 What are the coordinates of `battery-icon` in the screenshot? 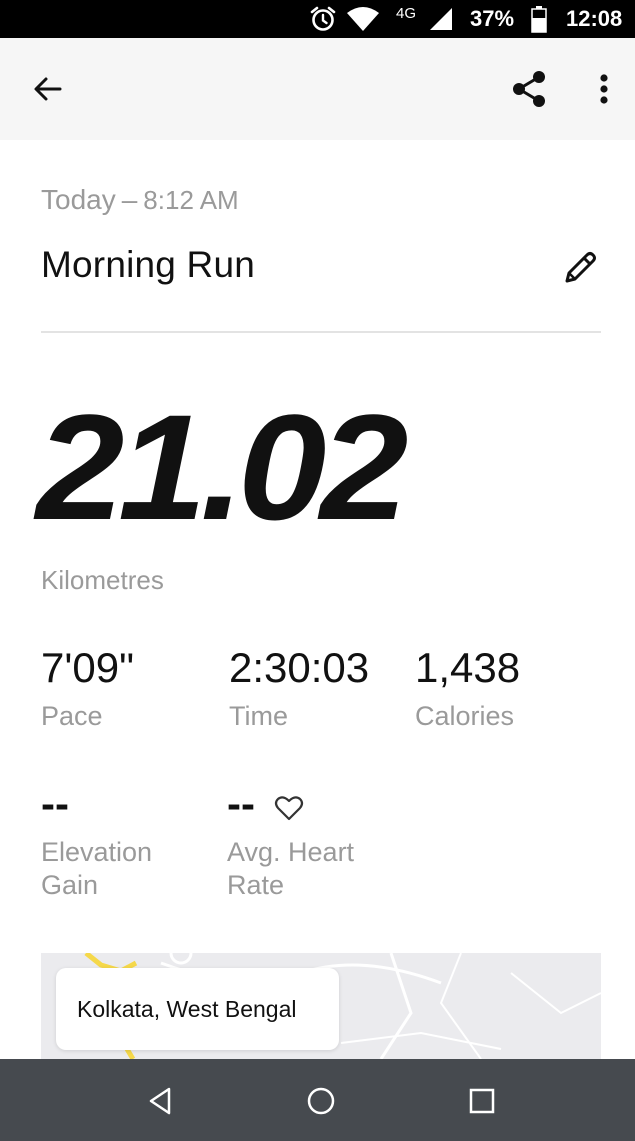 It's located at (539, 19).